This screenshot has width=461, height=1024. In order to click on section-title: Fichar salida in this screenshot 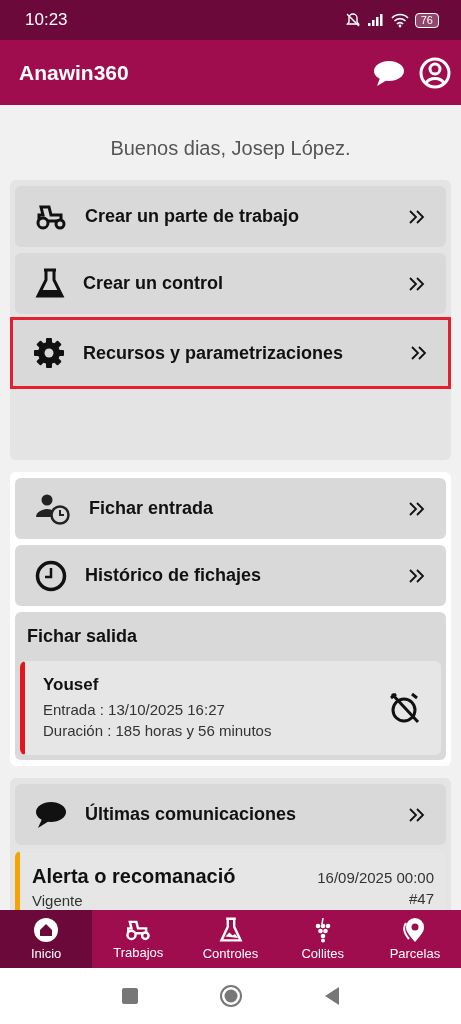, I will do `click(82, 637)`.